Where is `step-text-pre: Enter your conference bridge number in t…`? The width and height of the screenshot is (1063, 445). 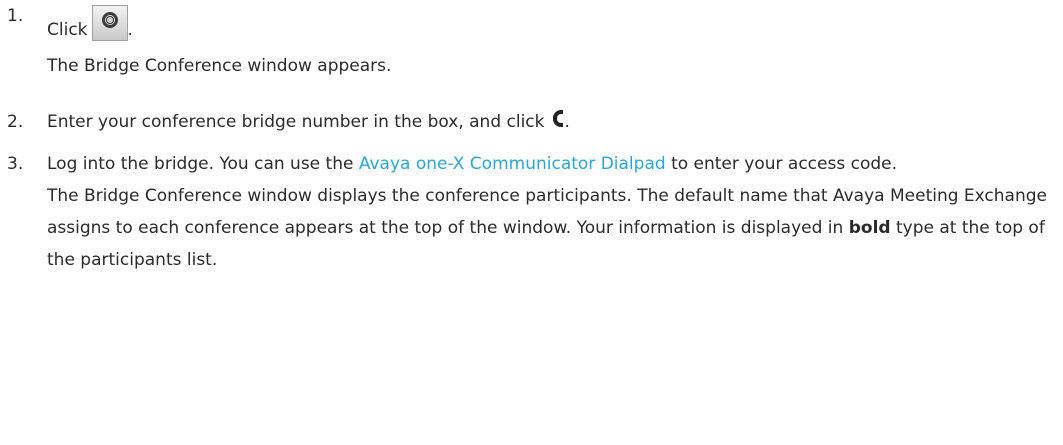 step-text-pre: Enter your conference bridge number in t… is located at coordinates (296, 122).